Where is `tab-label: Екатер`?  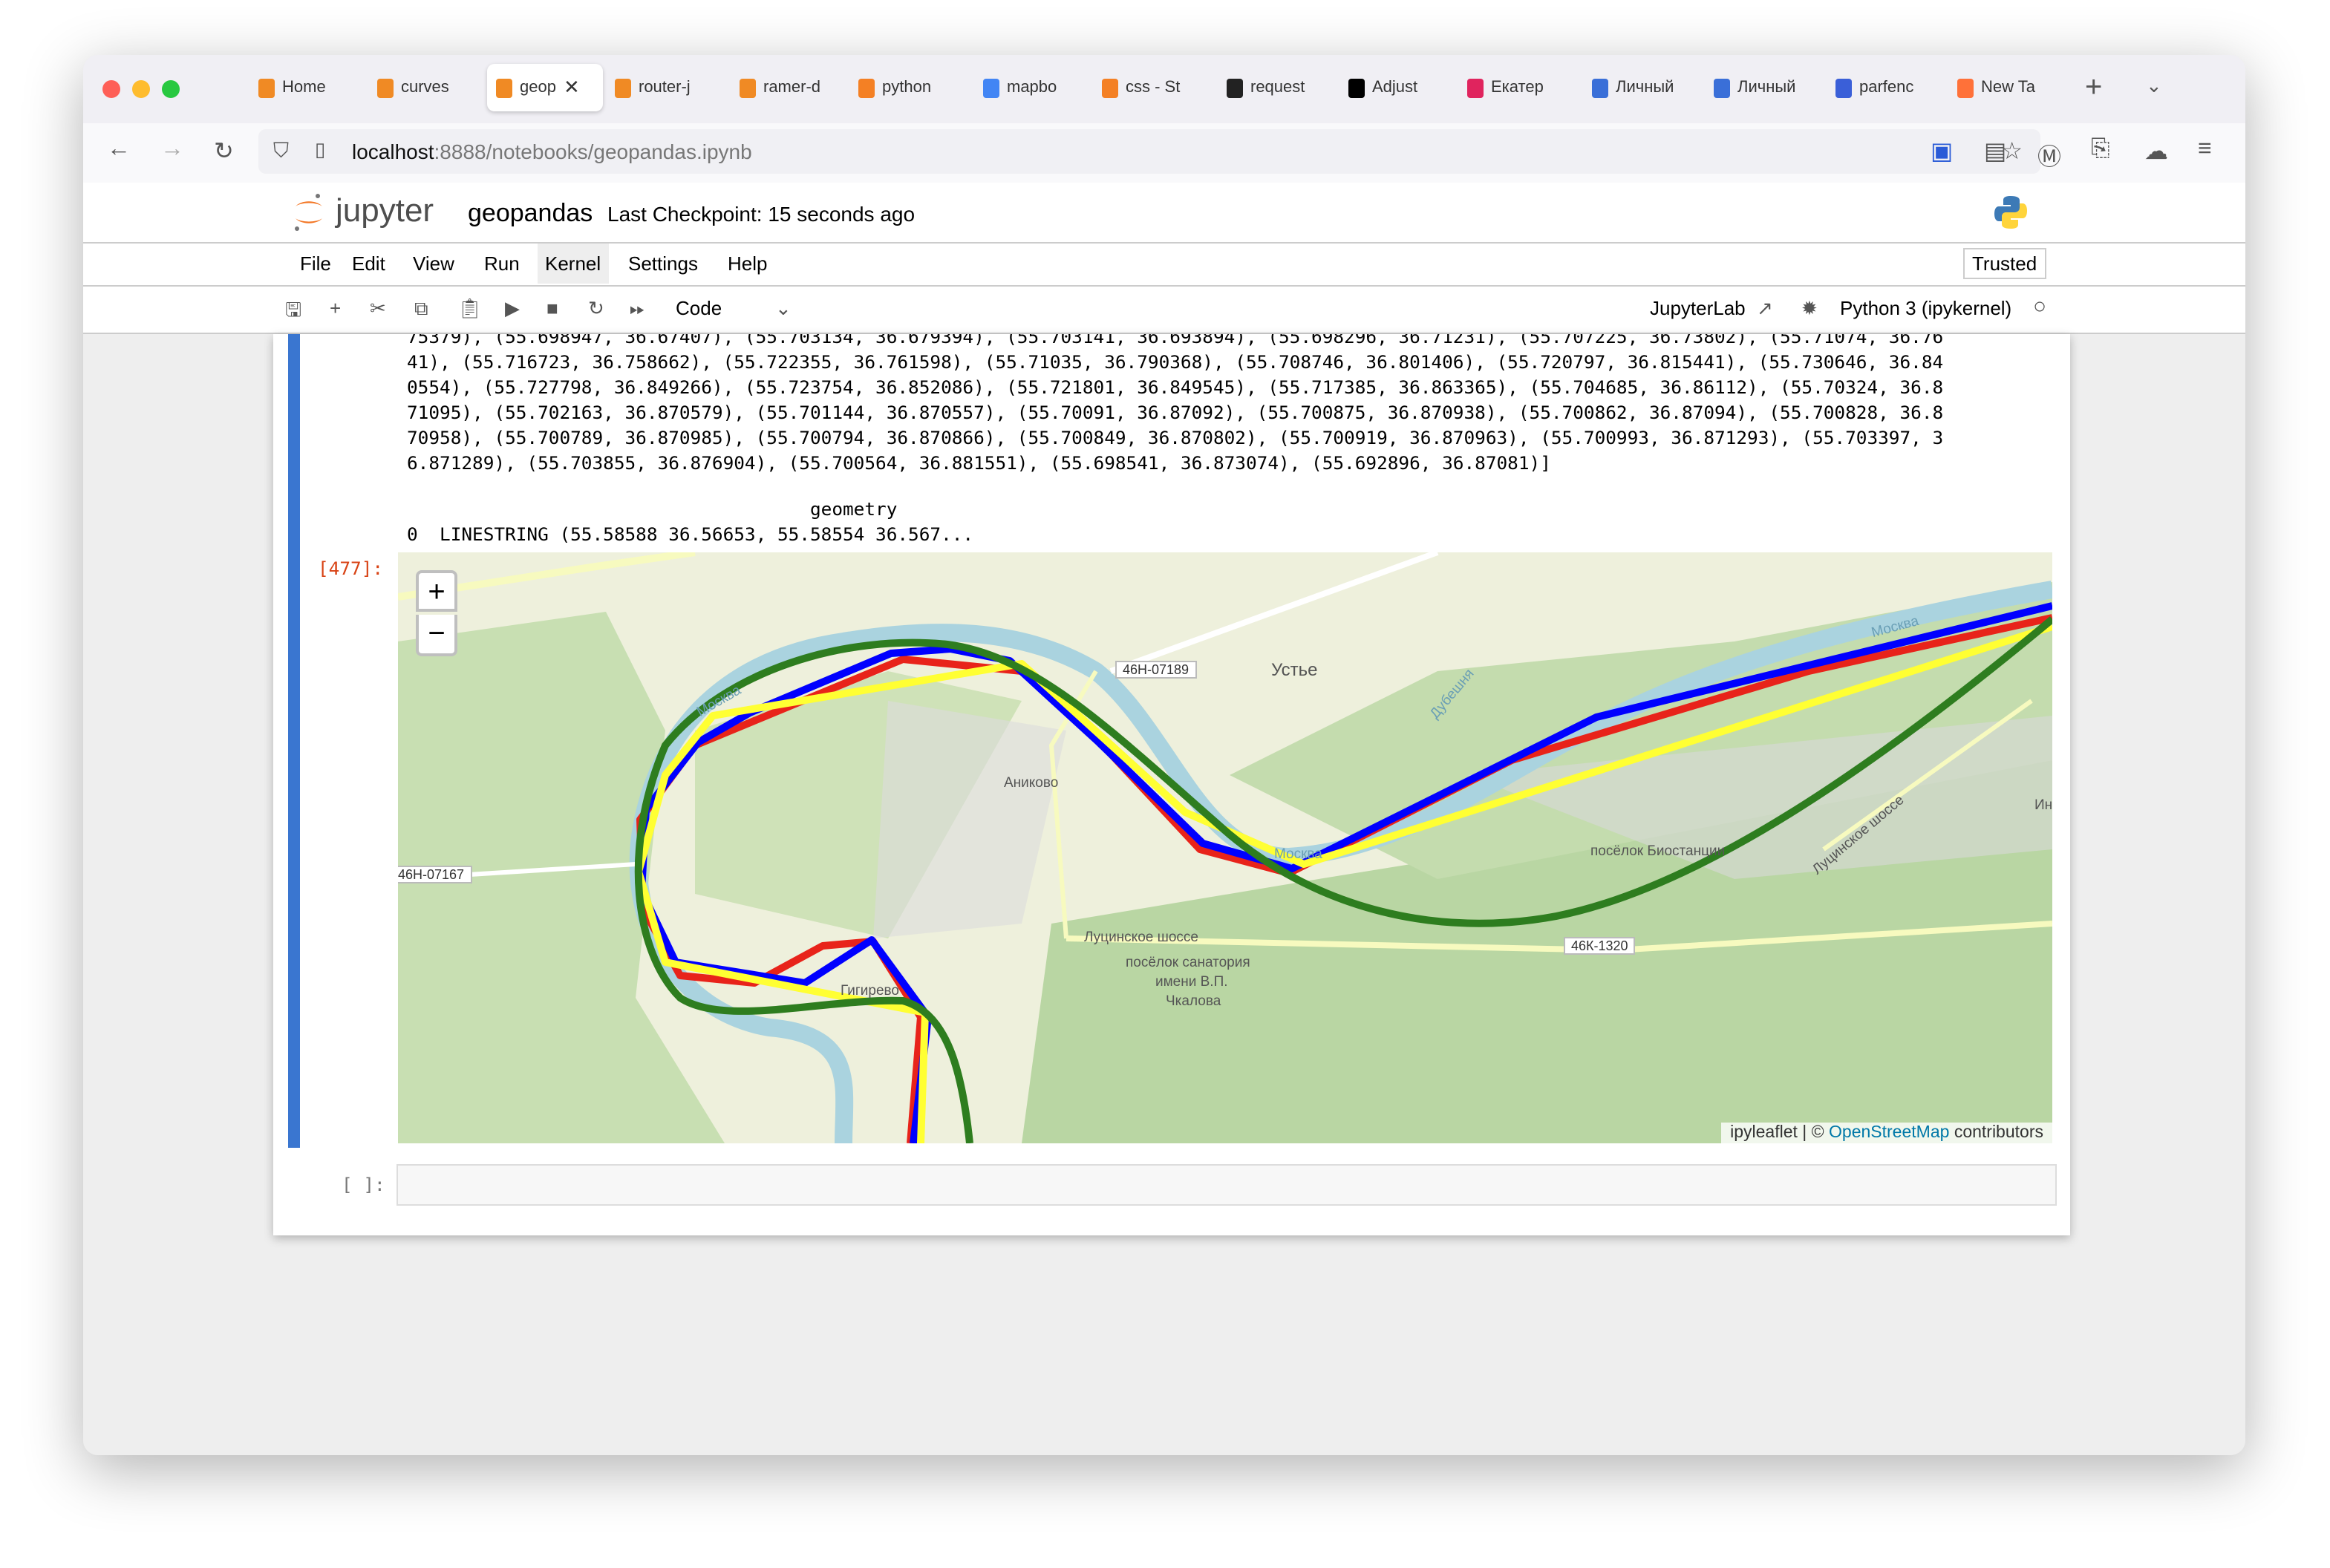 tab-label: Екатер is located at coordinates (1517, 88).